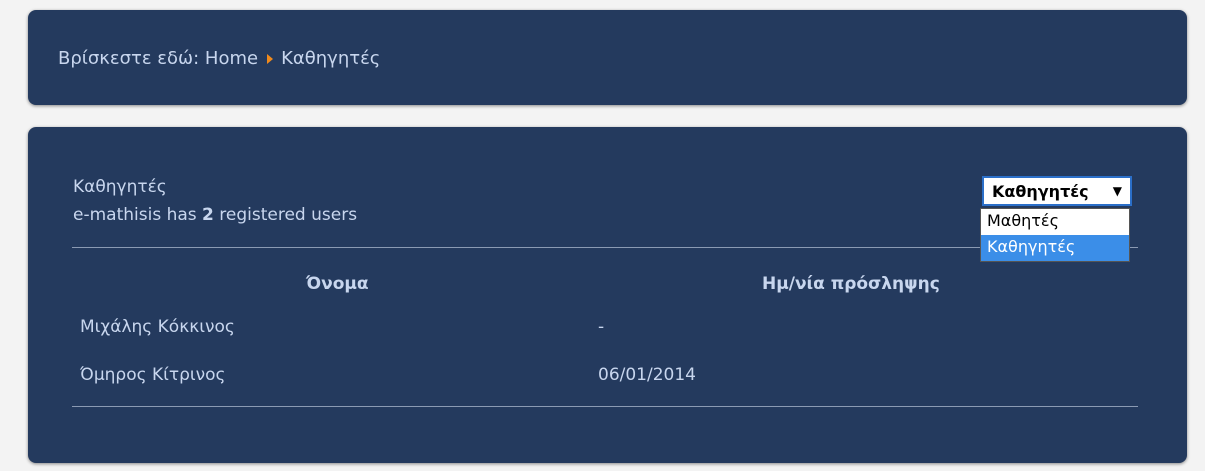 The height and width of the screenshot is (471, 1205). I want to click on user-count-suffix: registered users, so click(285, 215).